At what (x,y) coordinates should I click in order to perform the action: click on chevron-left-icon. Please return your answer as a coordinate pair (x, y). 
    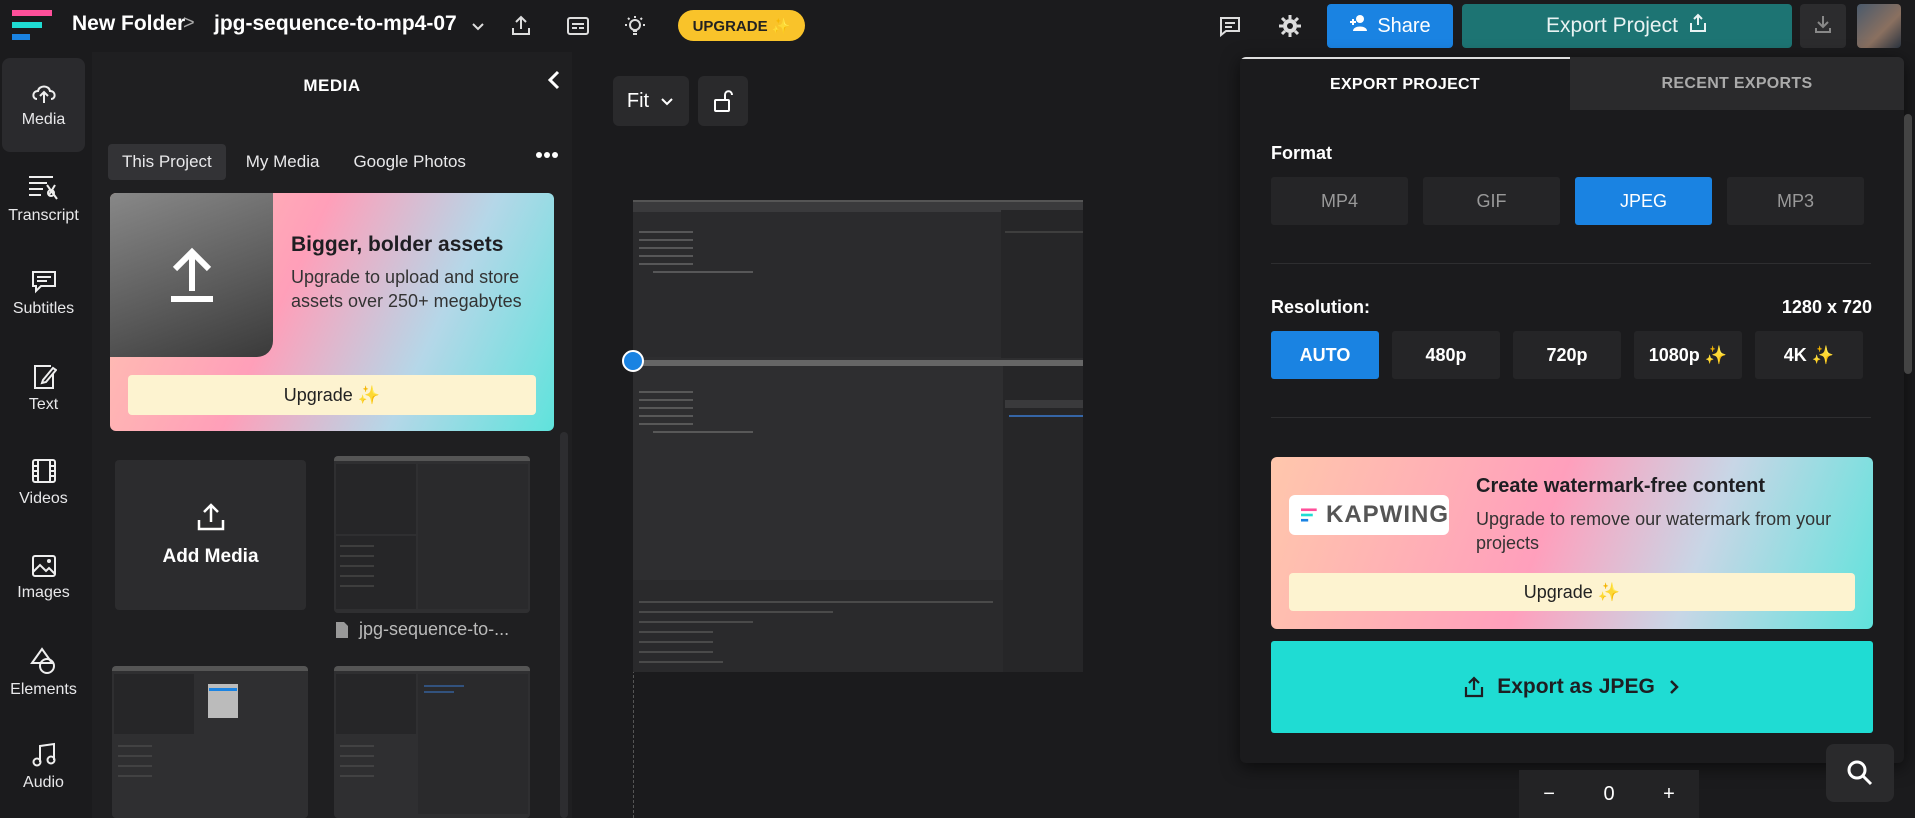
    Looking at the image, I should click on (554, 80).